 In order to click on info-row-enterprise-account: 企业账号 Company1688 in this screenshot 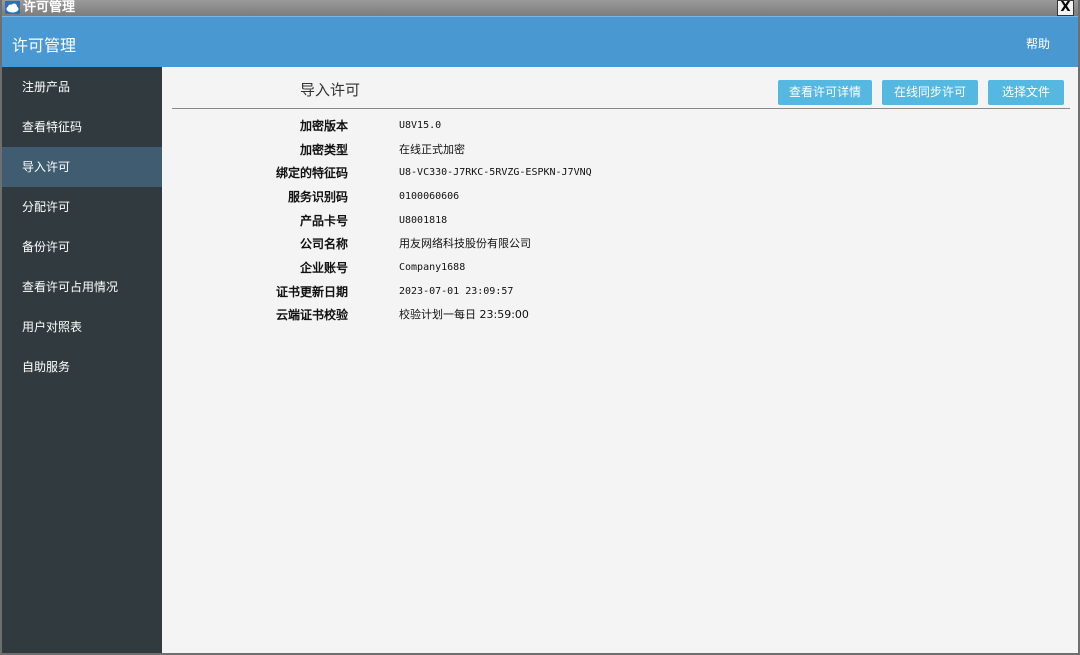, I will do `click(620, 271)`.